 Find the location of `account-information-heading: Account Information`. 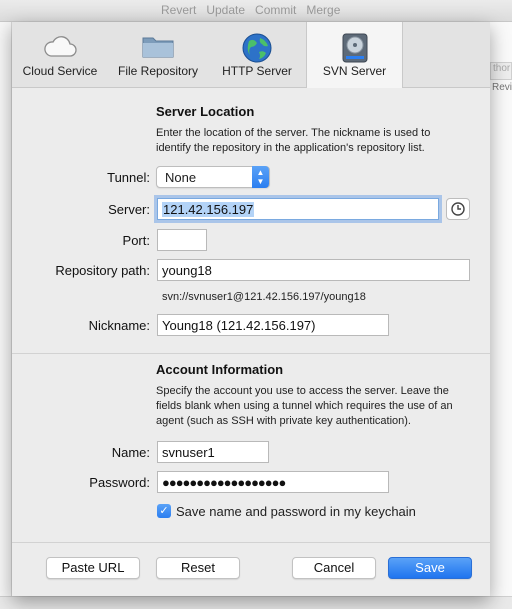

account-information-heading: Account Information is located at coordinates (220, 369).